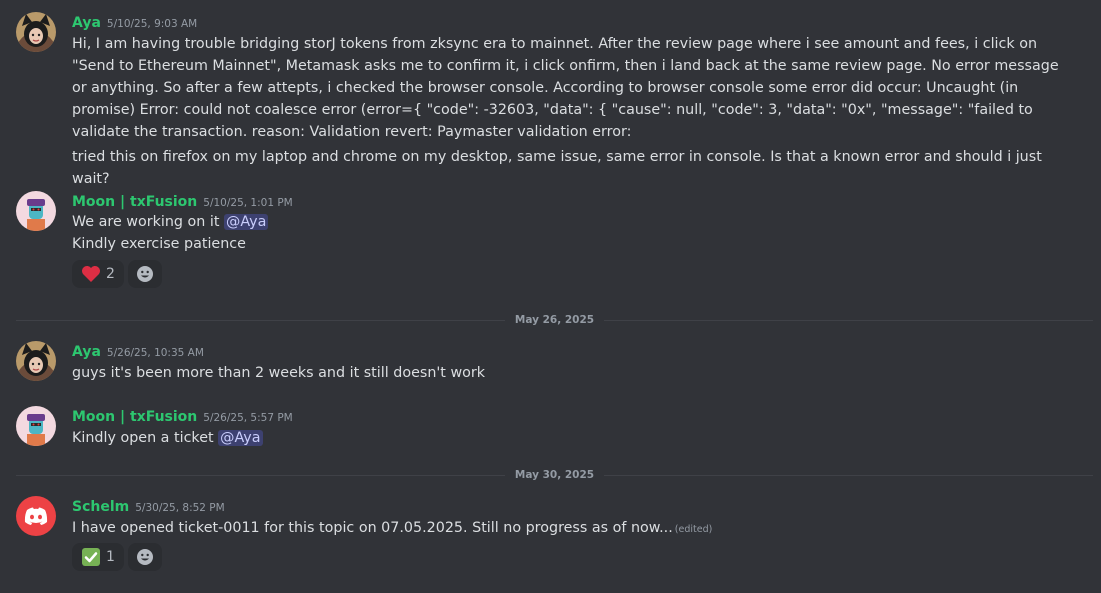 The image size is (1101, 593). What do you see at coordinates (159, 244) in the screenshot?
I see `message-line: Kindly exercise patience` at bounding box center [159, 244].